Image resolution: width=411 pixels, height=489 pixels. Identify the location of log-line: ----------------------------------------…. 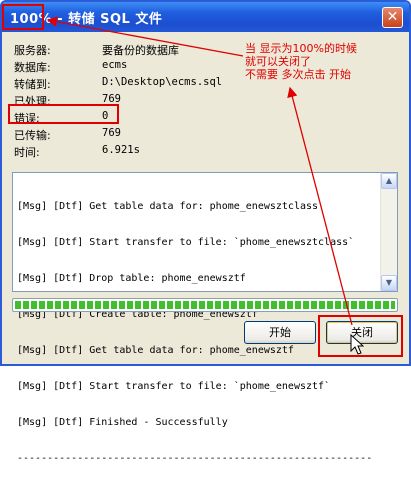
(195, 458).